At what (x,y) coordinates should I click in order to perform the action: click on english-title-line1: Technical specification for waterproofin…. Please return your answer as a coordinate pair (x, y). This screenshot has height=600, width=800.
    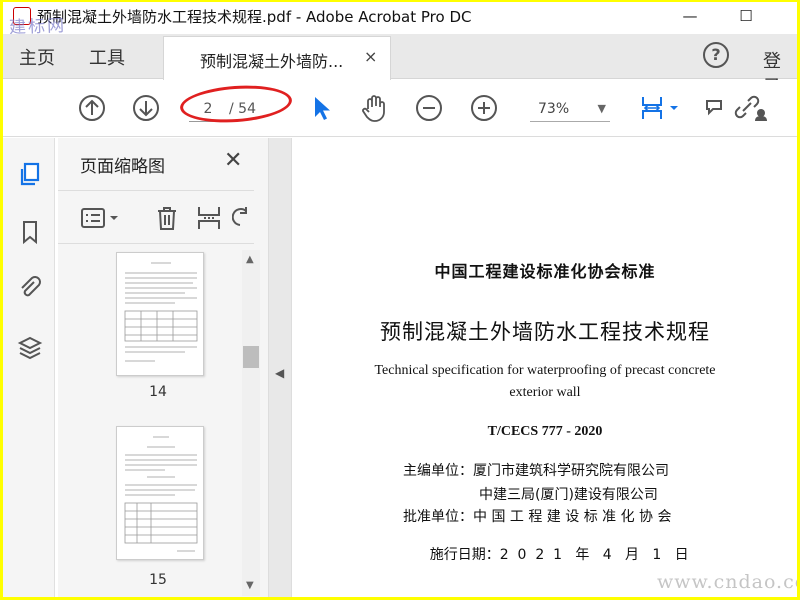
    Looking at the image, I should click on (545, 370).